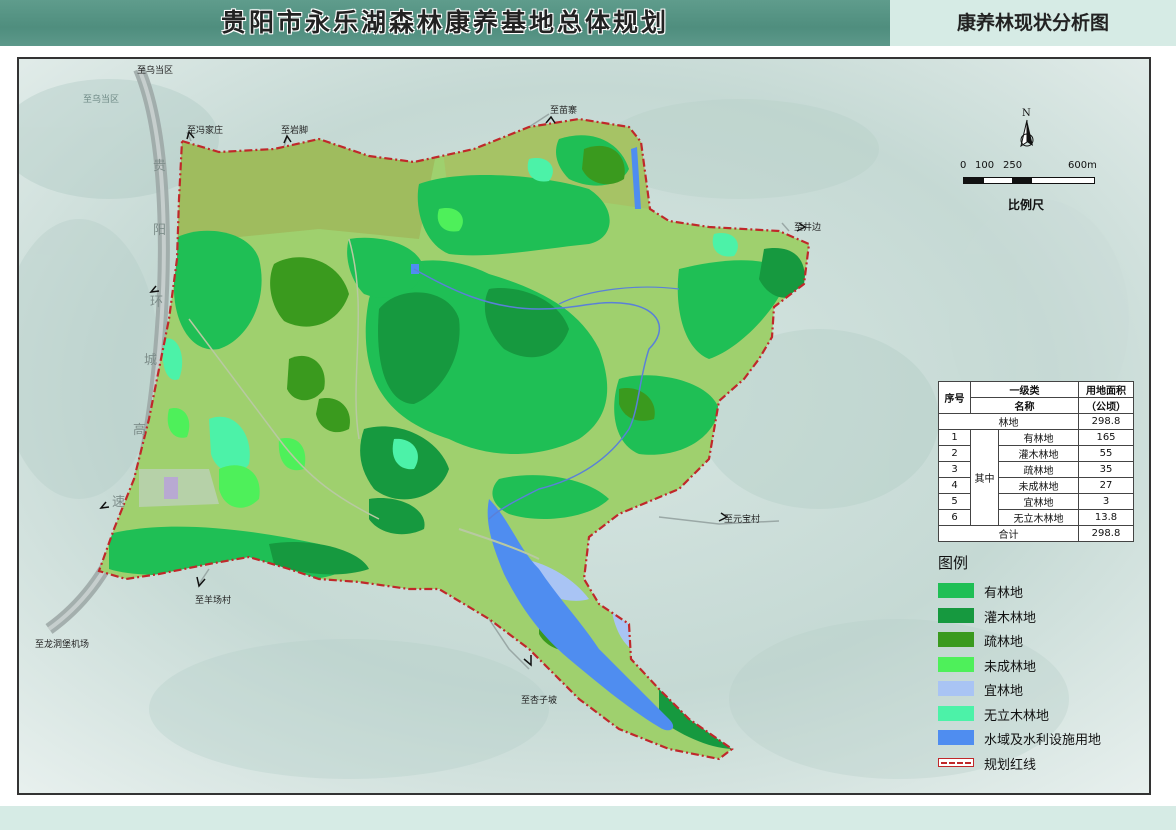 This screenshot has height=830, width=1176. I want to click on table-forest-label: 林地, so click(1008, 421).